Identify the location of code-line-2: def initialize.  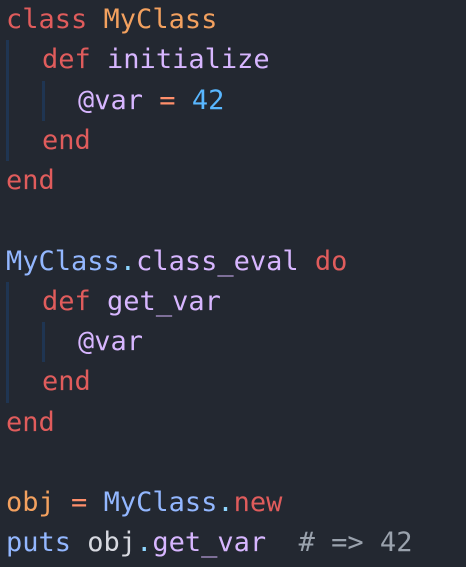
(233, 60).